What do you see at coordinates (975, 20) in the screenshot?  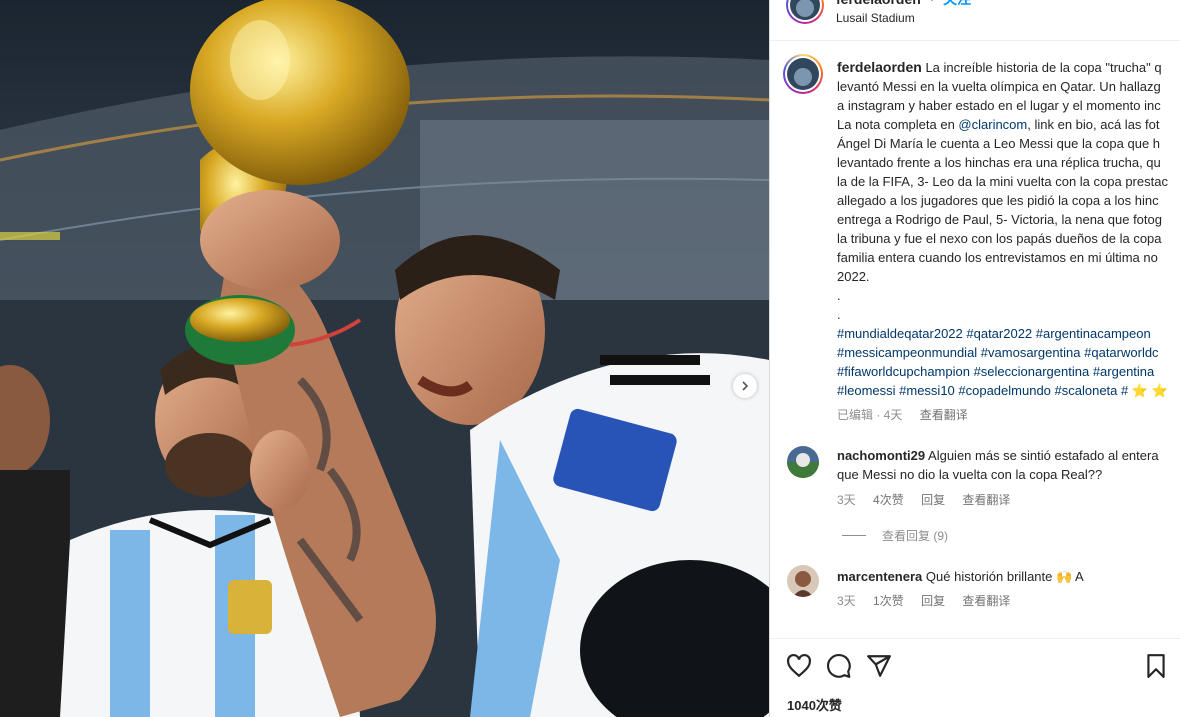 I see `post-header: ferdelaorden · 关注 Lusail Stadium` at bounding box center [975, 20].